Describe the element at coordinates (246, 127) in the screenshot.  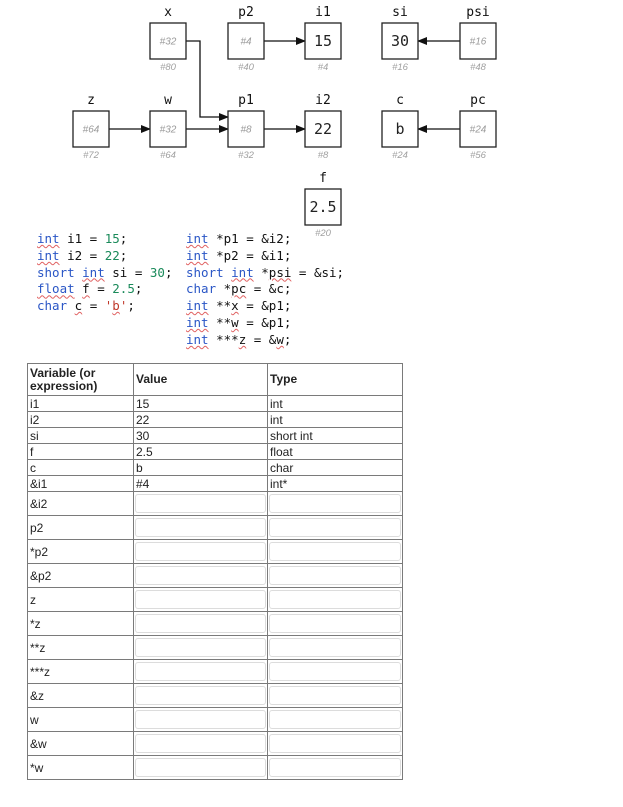
I see `memory-box-p1: p1 #8 #32` at that location.